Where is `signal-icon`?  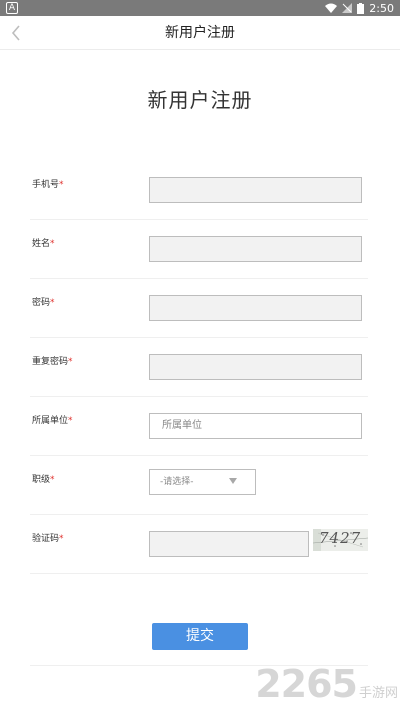
signal-icon is located at coordinates (347, 8).